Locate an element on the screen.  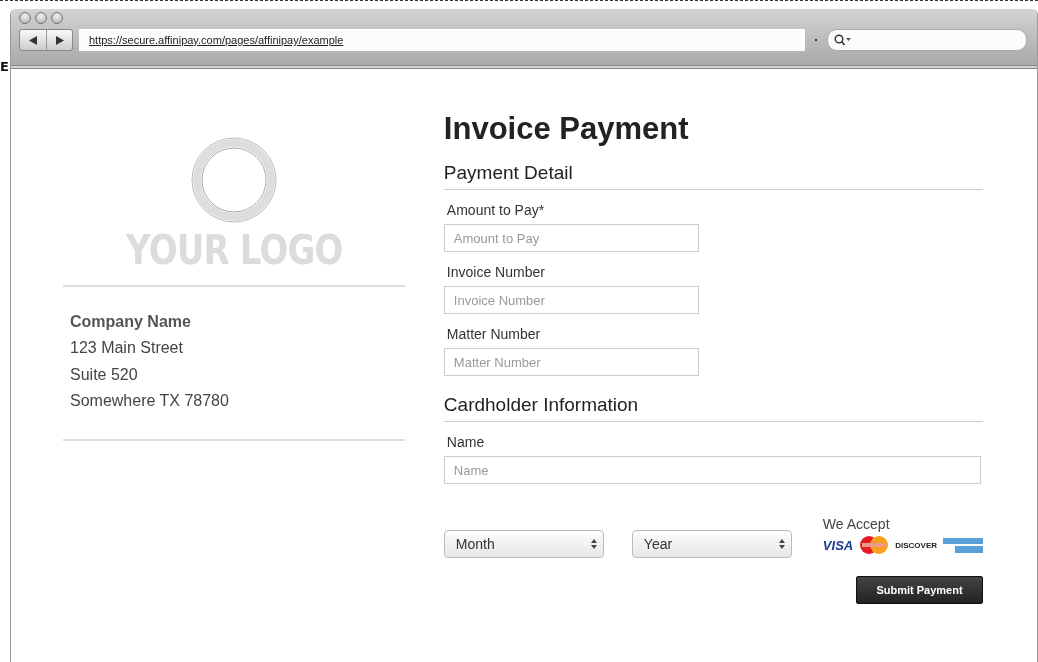
field-label: Matter Number is located at coordinates (493, 334).